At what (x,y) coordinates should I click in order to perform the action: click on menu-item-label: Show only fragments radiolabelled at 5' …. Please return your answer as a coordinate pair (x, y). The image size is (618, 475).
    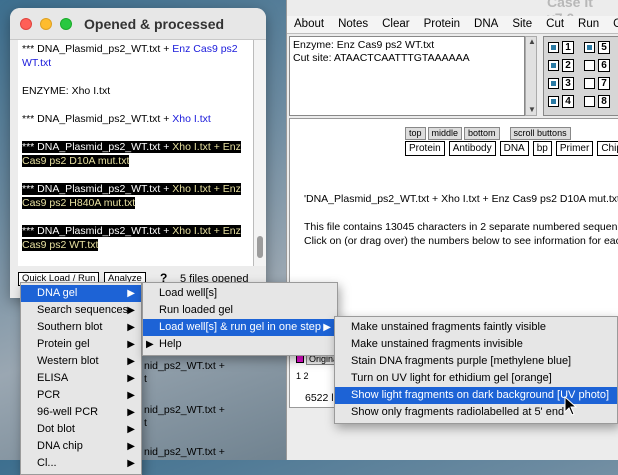
    Looking at the image, I should click on (458, 412).